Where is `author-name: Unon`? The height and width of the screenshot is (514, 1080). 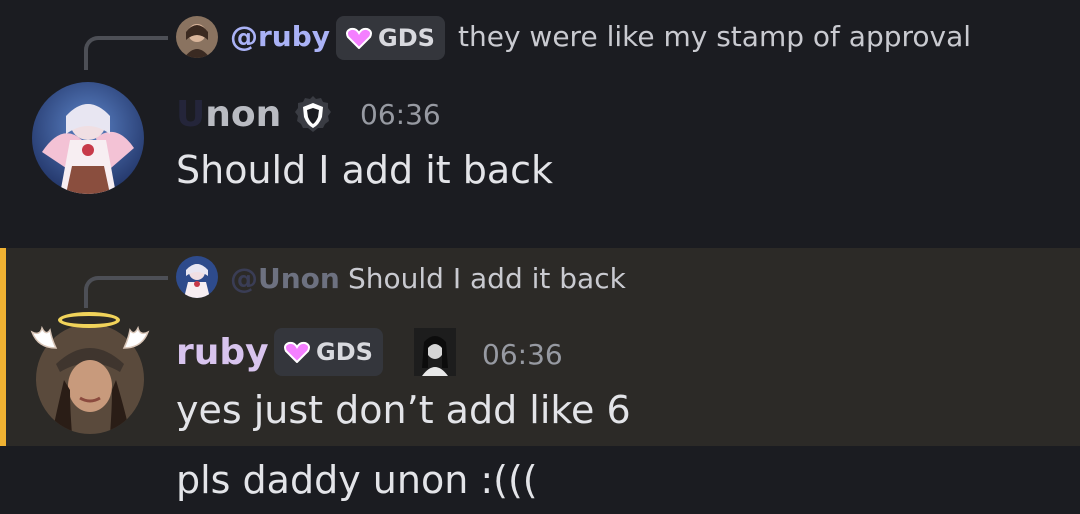 author-name: Unon is located at coordinates (228, 114).